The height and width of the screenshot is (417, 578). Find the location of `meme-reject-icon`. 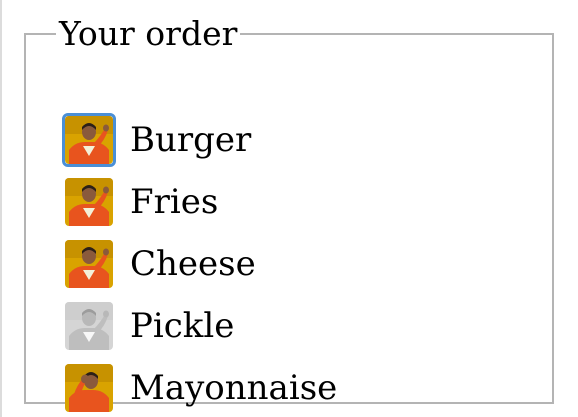

meme-reject-icon is located at coordinates (89, 388).